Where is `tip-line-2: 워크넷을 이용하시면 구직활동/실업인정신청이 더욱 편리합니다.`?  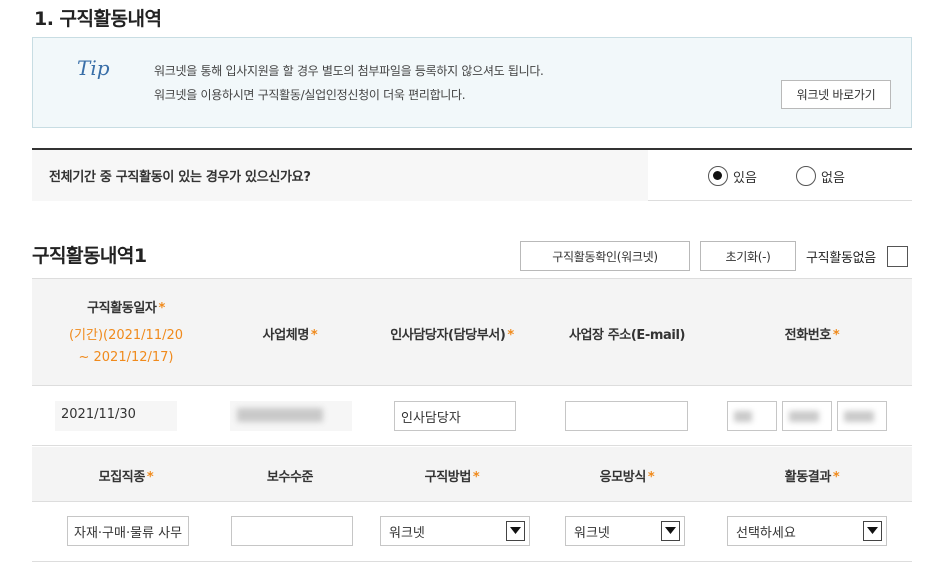
tip-line-2: 워크넷을 이용하시면 구직활동/실업인정신청이 더욱 편리합니다. is located at coordinates (310, 95).